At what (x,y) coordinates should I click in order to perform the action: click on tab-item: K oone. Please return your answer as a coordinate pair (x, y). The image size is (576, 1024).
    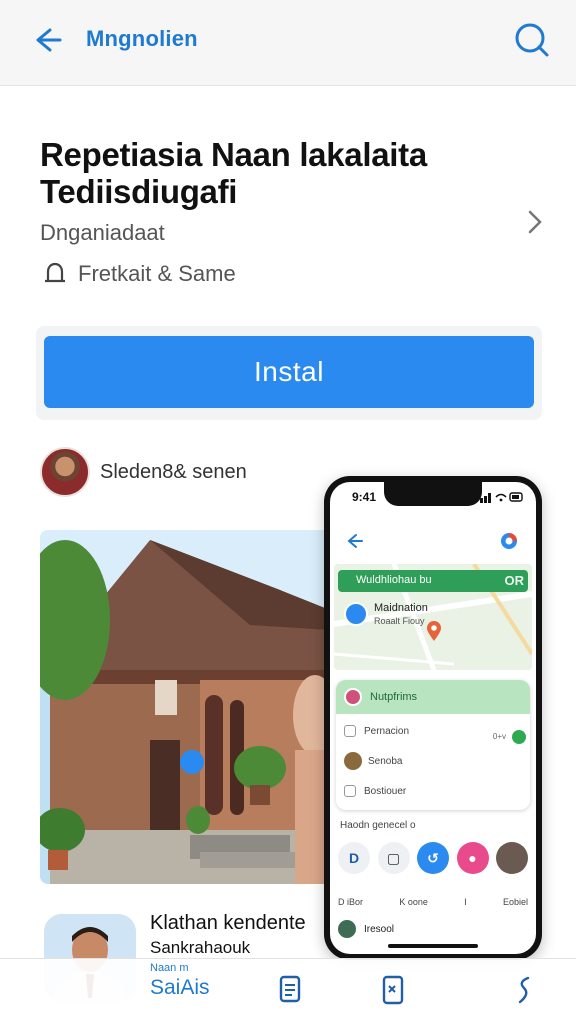
    Looking at the image, I should click on (413, 902).